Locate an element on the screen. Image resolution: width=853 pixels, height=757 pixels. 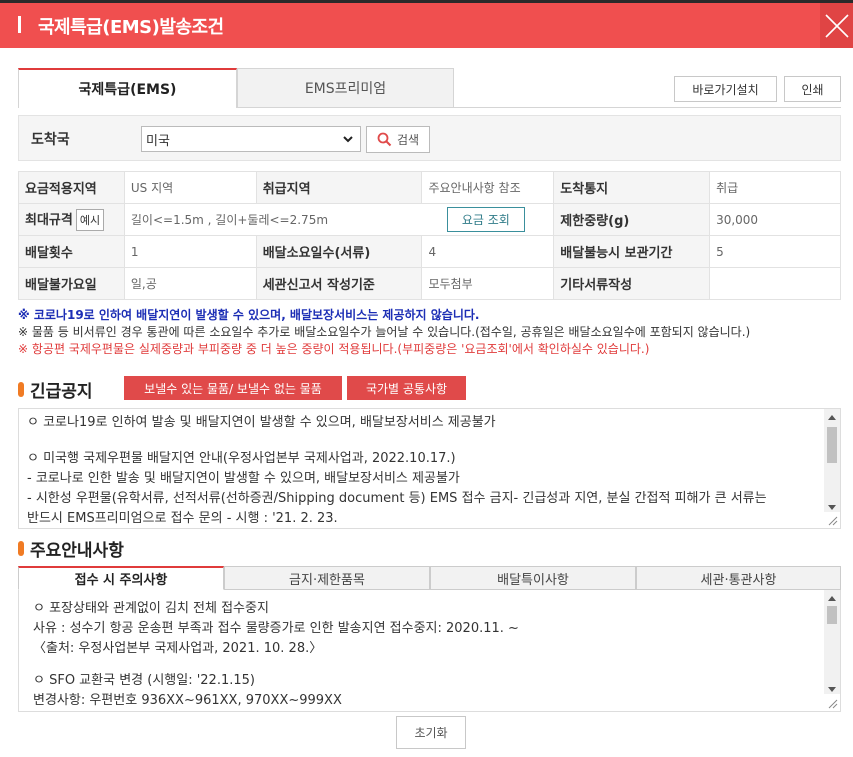
table-row: 요금적용지역 US 지역 취급지역 주요안내사항 참조 도착통지 취급 is located at coordinates (429, 187).